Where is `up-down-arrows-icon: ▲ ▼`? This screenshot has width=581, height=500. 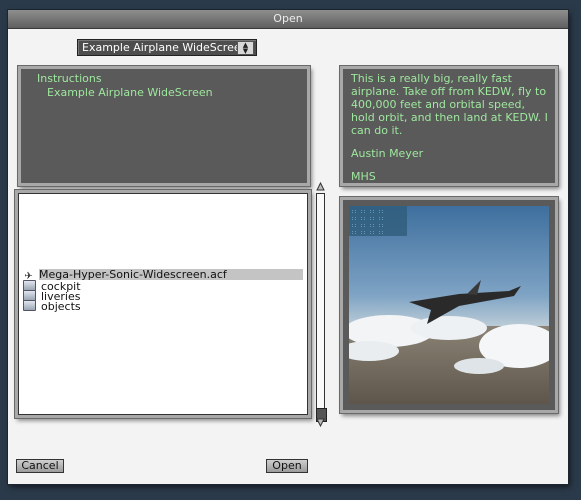
up-down-arrows-icon: ▲ ▼ is located at coordinates (245, 48).